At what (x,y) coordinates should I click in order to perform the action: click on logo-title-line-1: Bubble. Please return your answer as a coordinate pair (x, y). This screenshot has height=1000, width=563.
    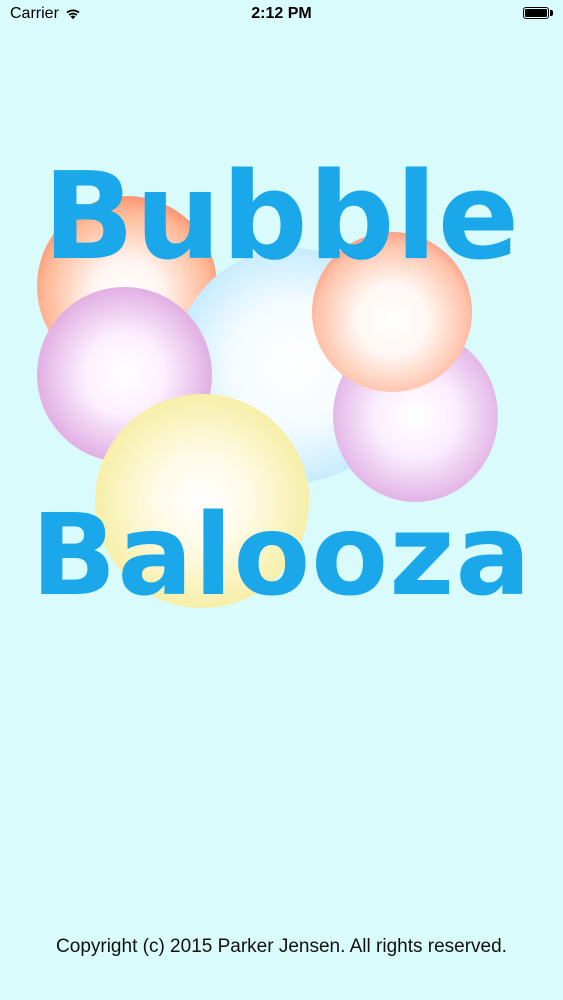
    Looking at the image, I should click on (281, 217).